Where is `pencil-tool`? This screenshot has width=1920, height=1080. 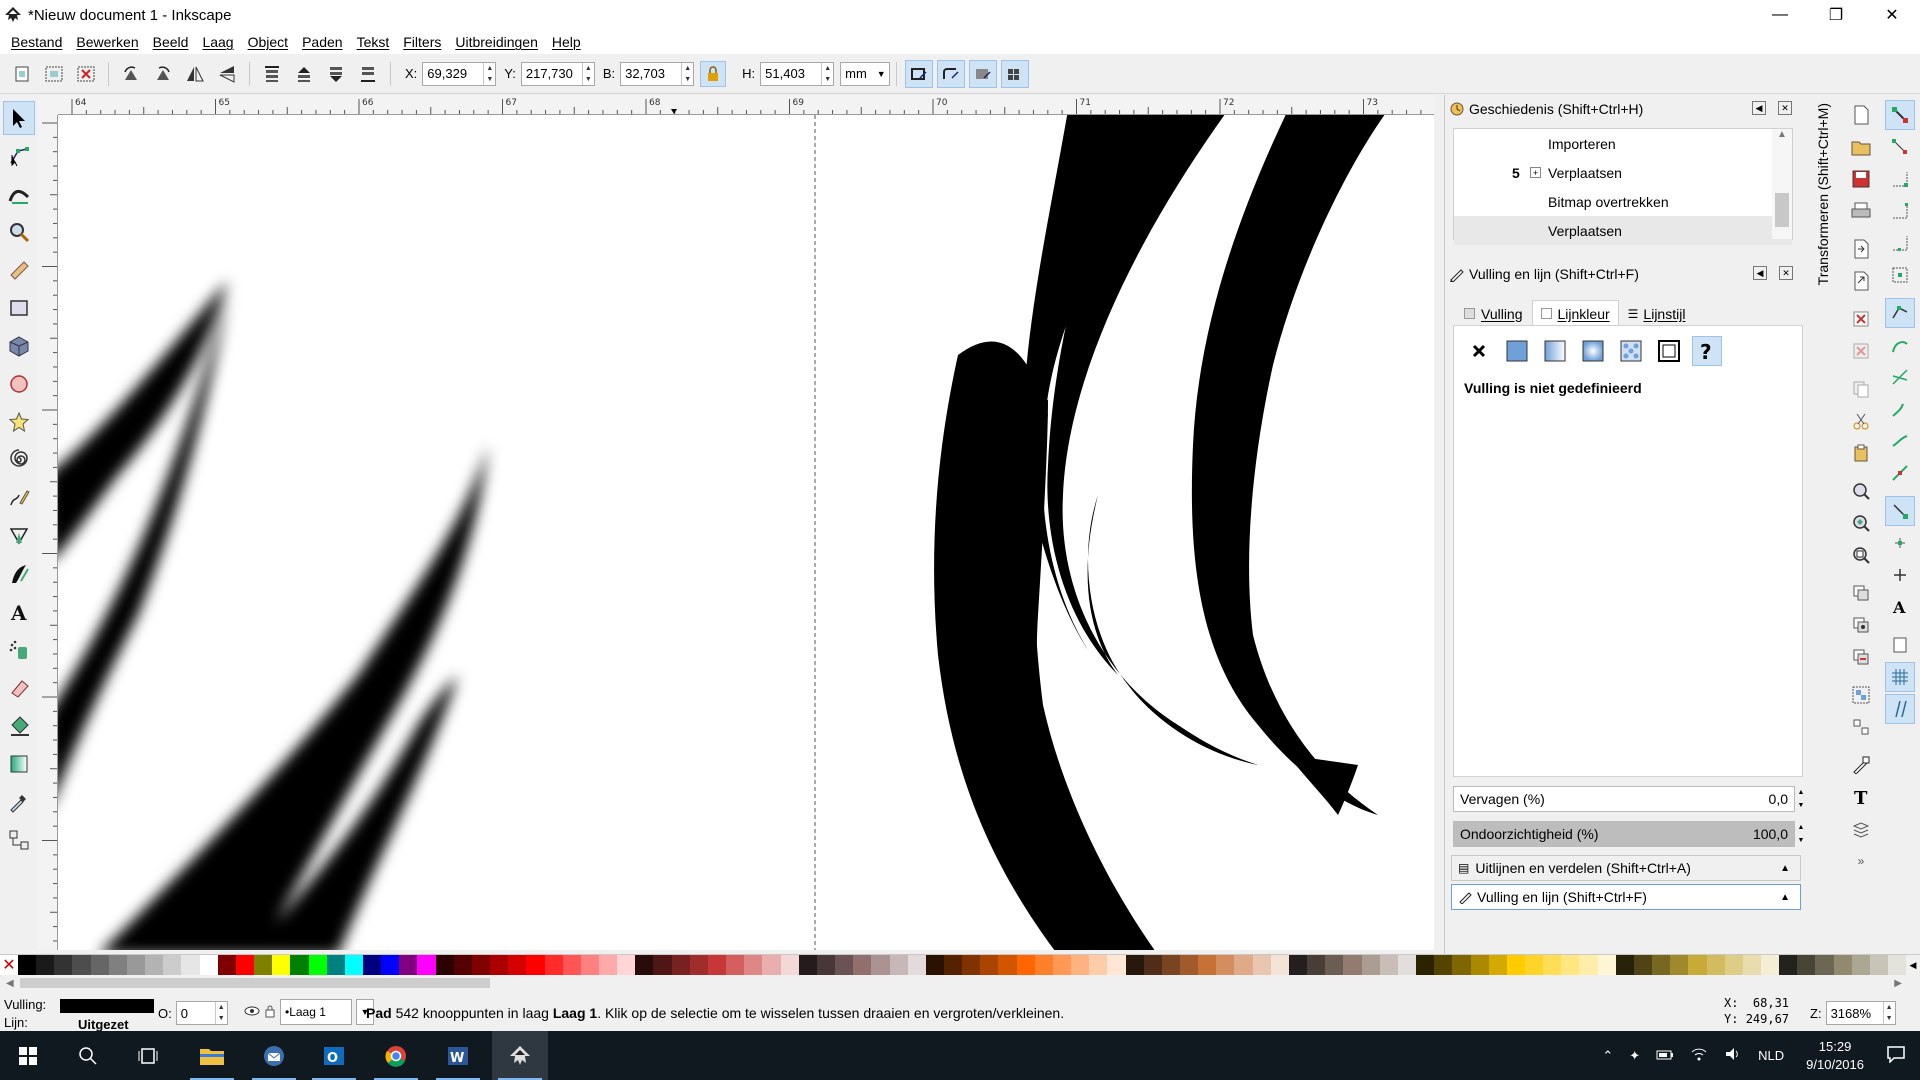 pencil-tool is located at coordinates (19, 498).